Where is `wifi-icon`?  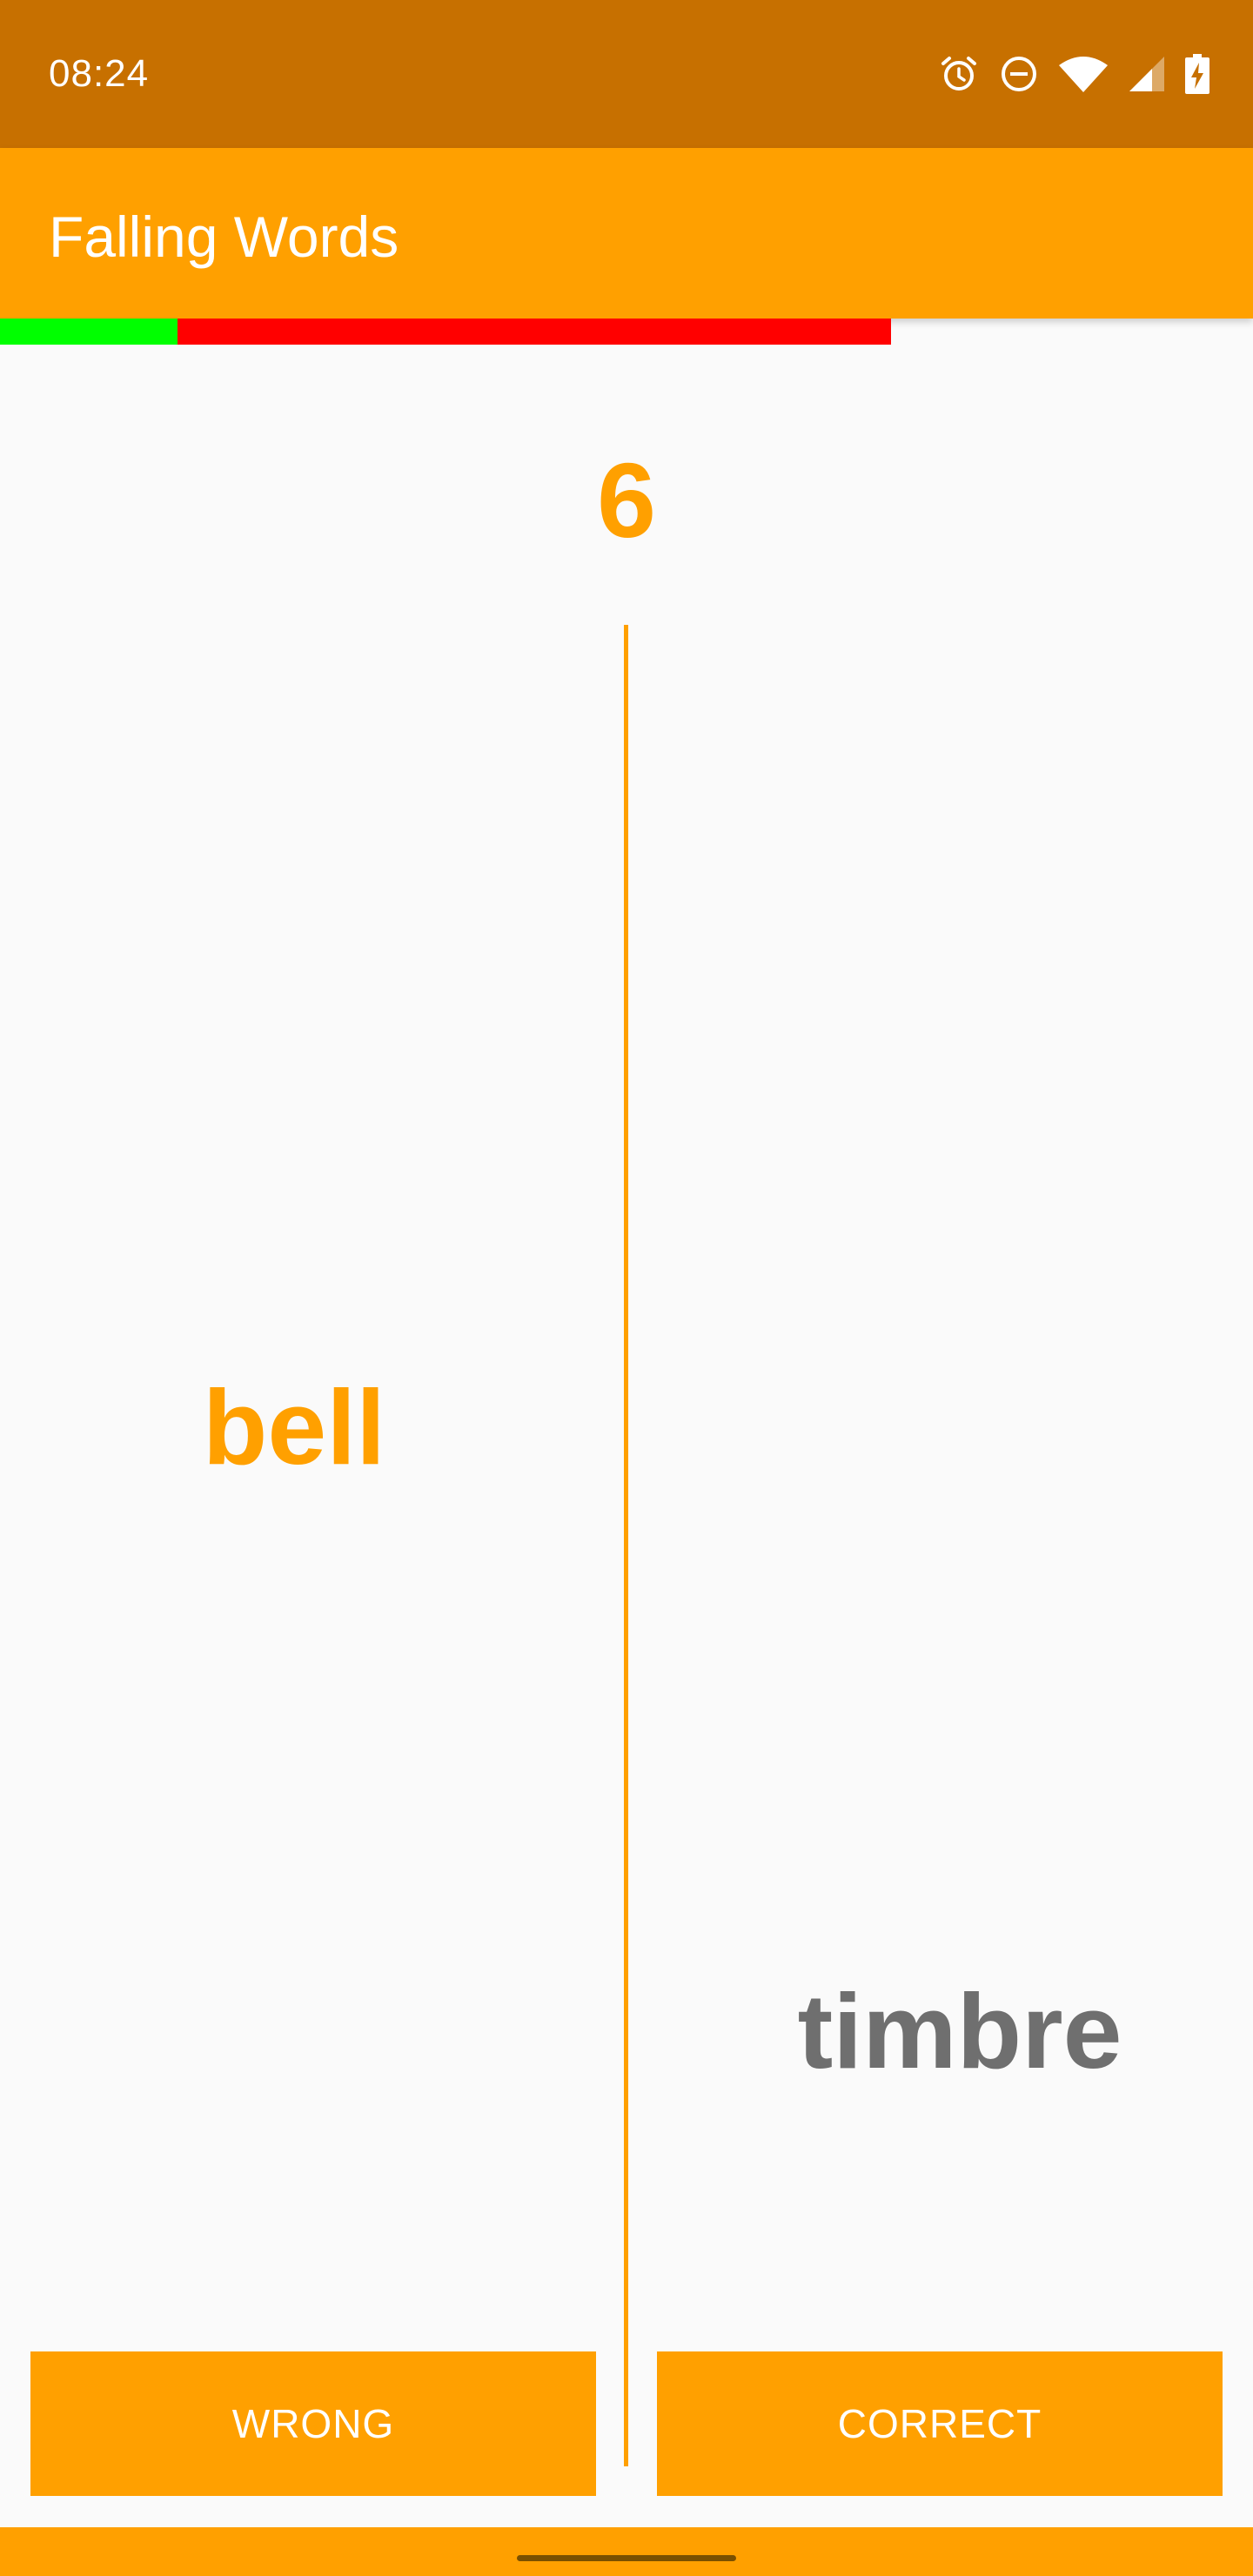 wifi-icon is located at coordinates (1083, 74).